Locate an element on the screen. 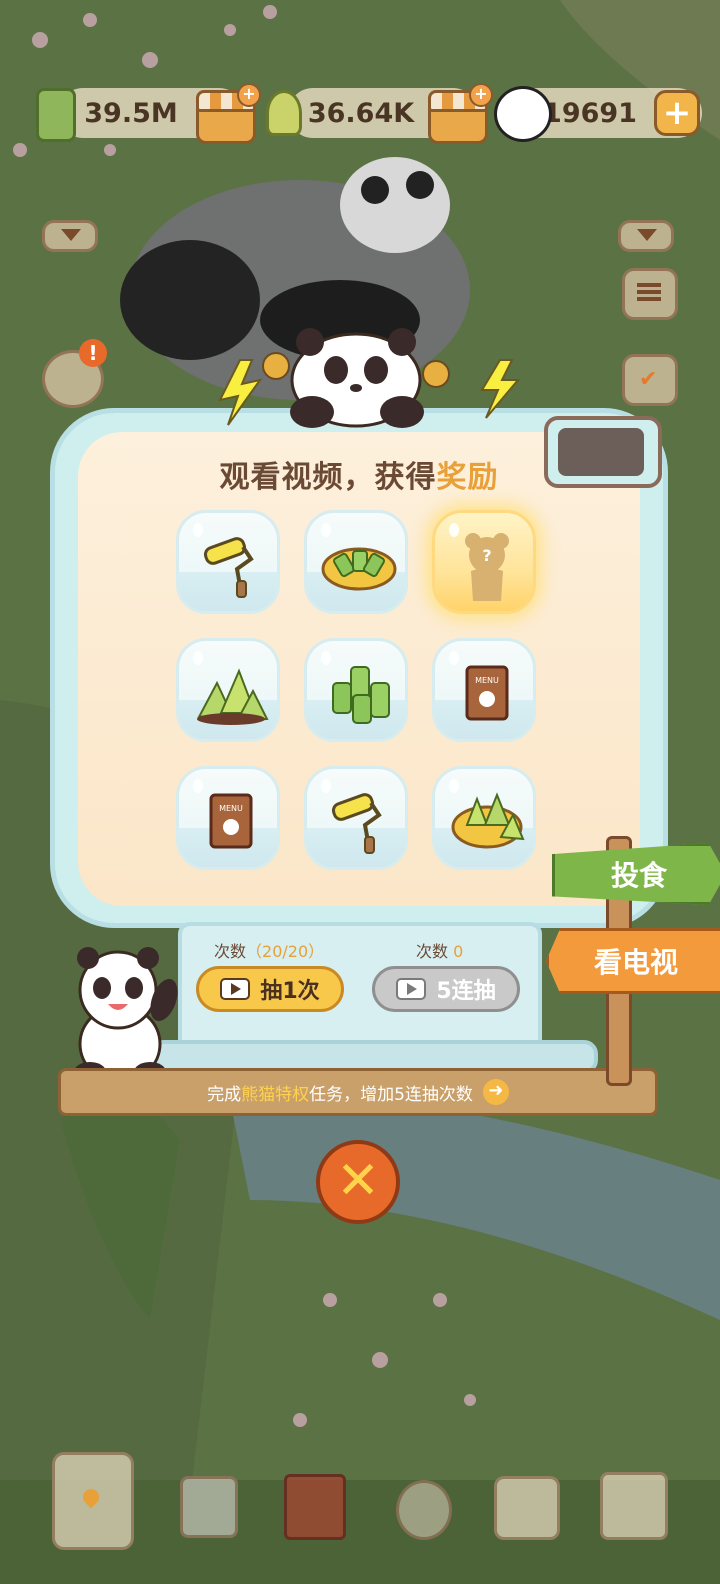  map-pin-icon is located at coordinates (91, 1497).